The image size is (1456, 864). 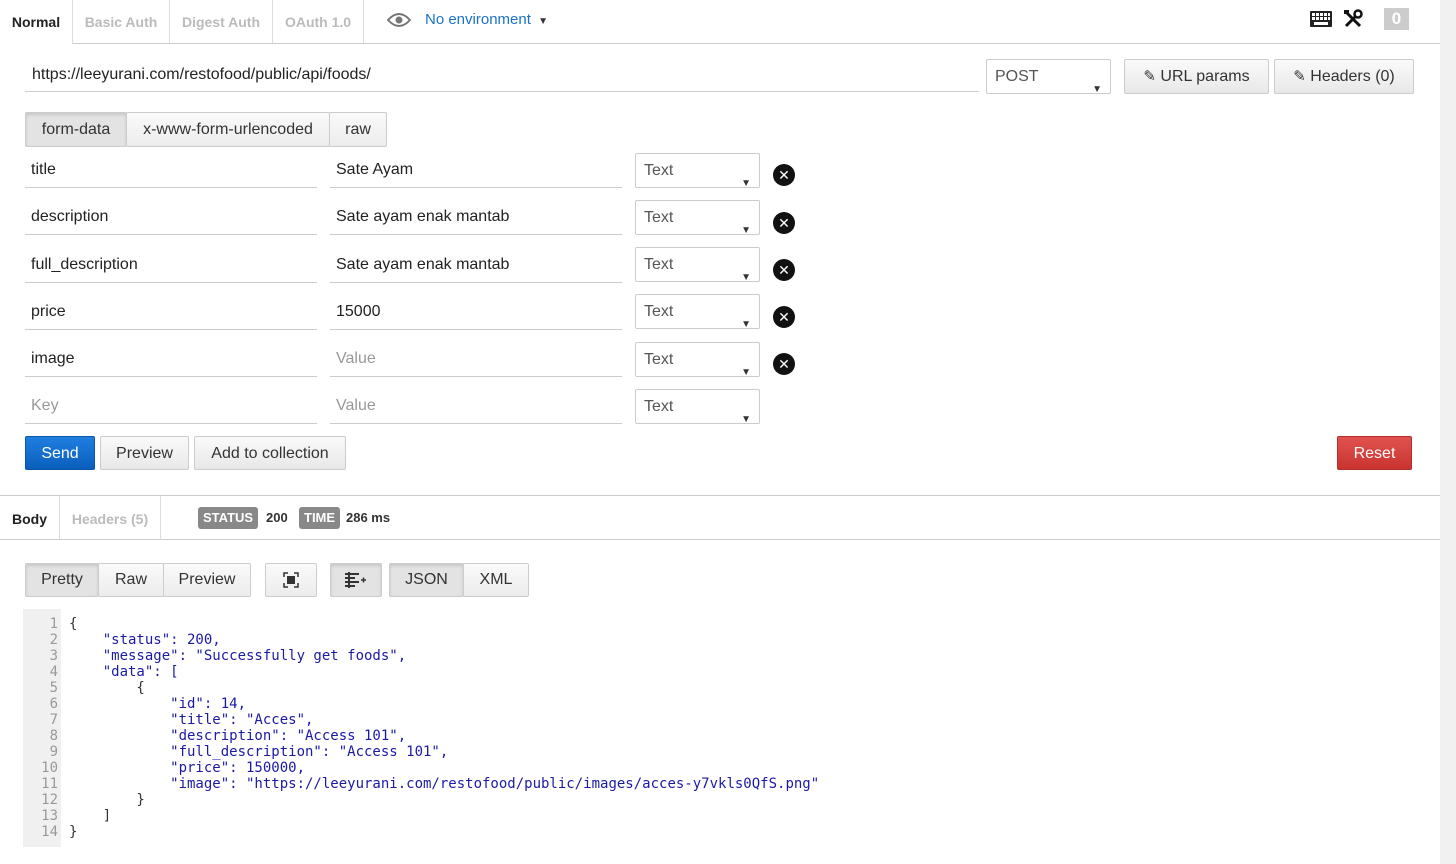 What do you see at coordinates (53, 656) in the screenshot?
I see `line-number: 3` at bounding box center [53, 656].